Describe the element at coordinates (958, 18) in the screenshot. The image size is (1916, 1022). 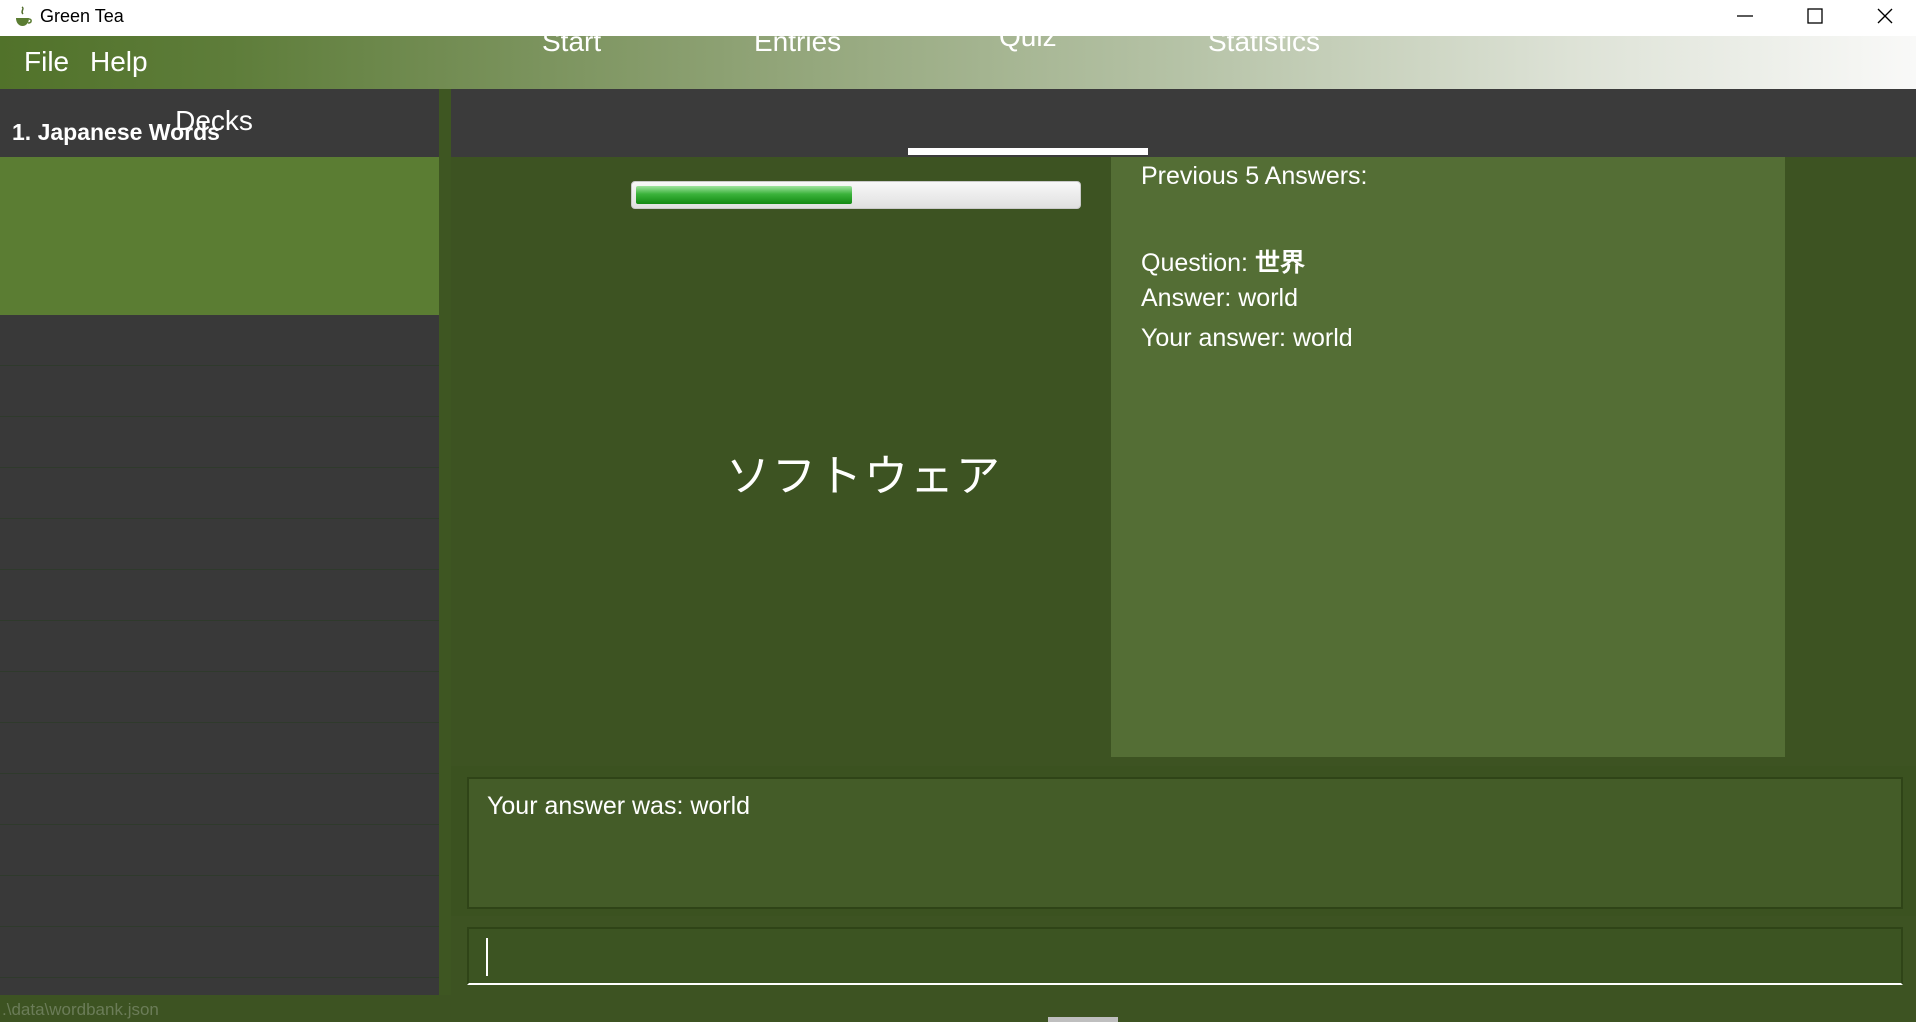
I see `title-bar: Green Tea` at that location.